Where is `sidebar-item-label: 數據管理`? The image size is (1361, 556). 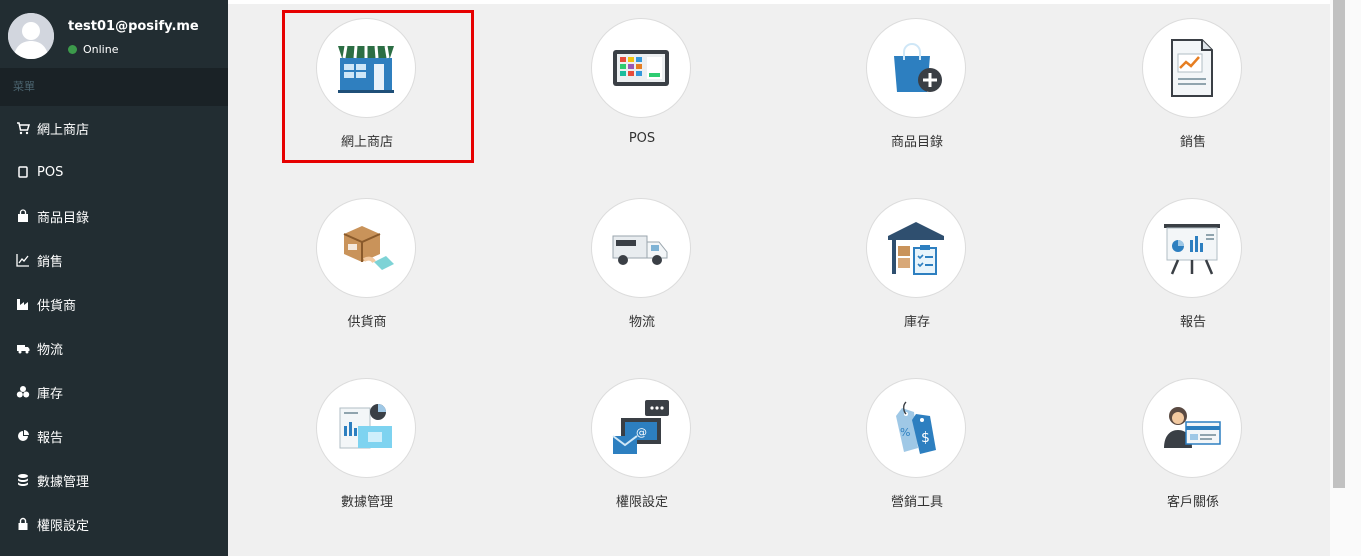
sidebar-item-label: 數據管理 is located at coordinates (63, 482).